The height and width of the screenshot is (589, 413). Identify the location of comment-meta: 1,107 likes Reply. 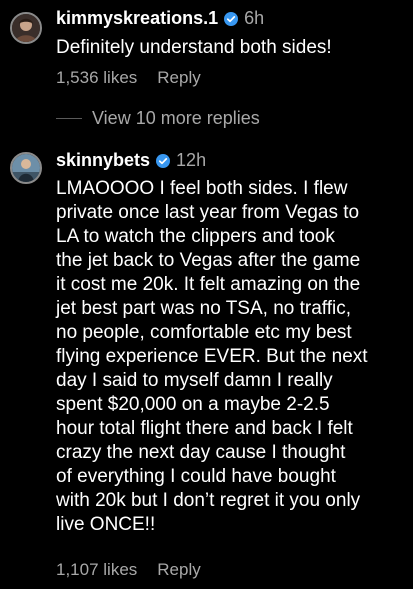
(128, 570).